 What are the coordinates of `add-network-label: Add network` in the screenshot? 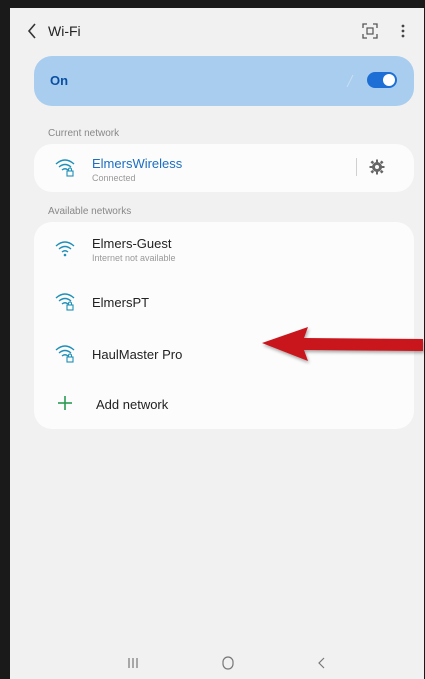 It's located at (132, 404).